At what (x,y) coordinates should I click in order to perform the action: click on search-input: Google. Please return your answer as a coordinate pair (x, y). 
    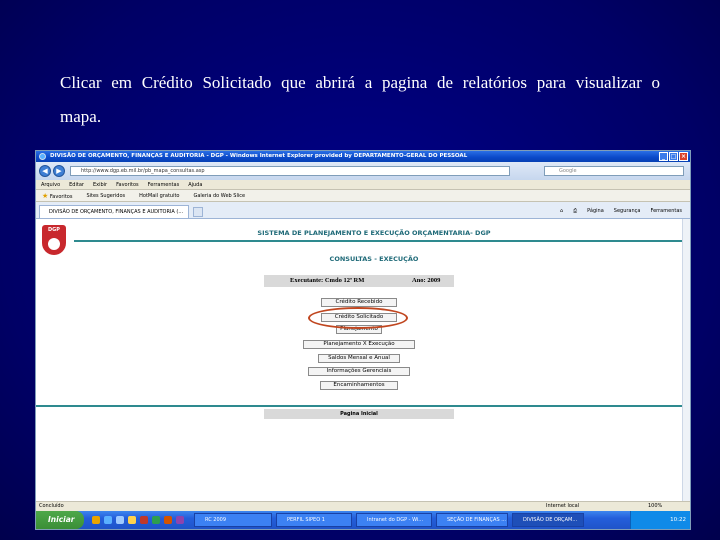
    Looking at the image, I should click on (614, 171).